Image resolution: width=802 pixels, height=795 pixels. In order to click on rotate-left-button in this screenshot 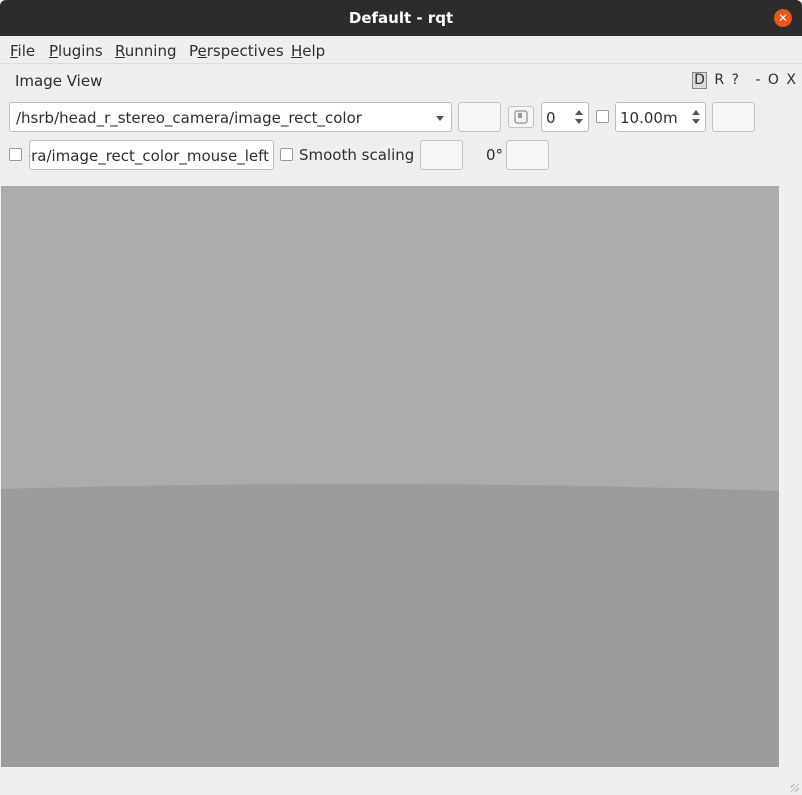, I will do `click(441, 155)`.